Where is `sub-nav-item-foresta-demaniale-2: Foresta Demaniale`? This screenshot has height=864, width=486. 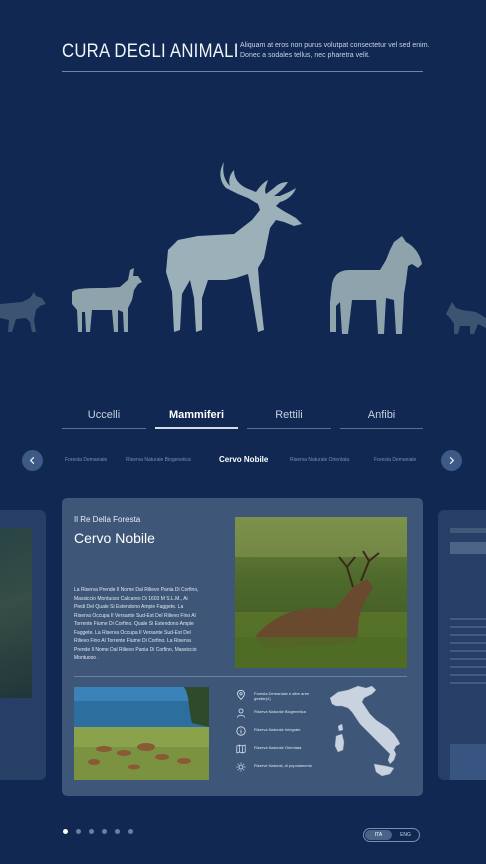
sub-nav-item-foresta-demaniale-2: Foresta Demaniale is located at coordinates (395, 460).